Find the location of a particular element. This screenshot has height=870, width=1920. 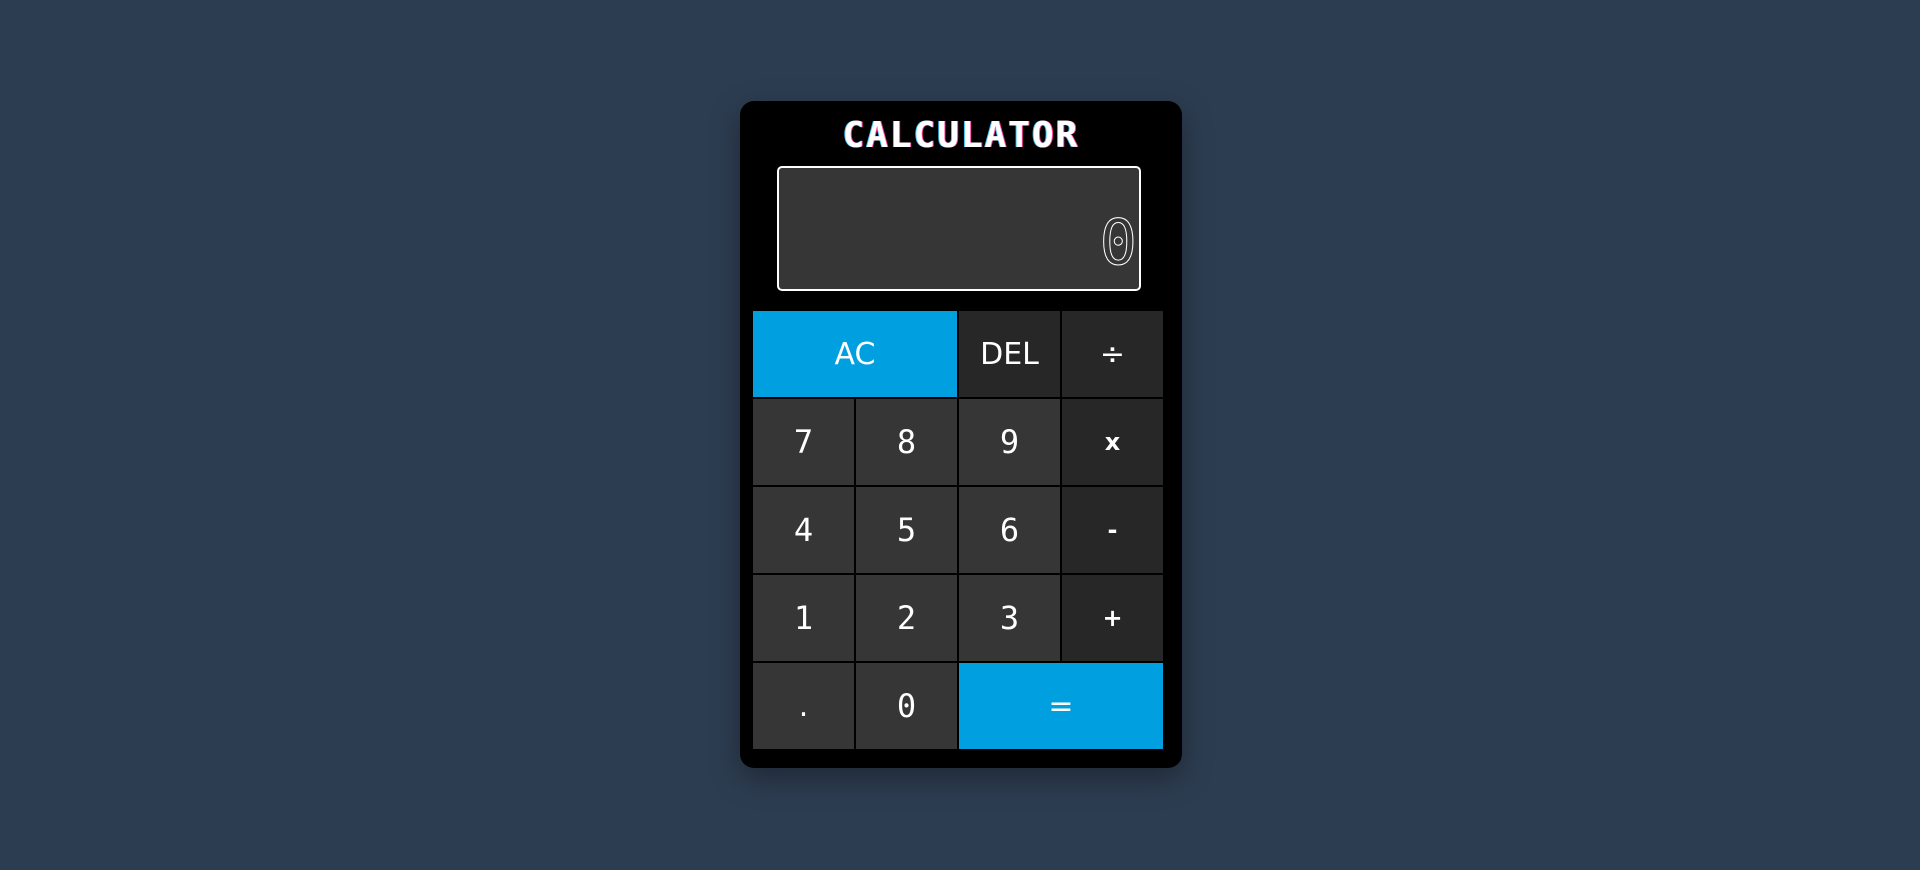

multiply-button: x is located at coordinates (1112, 442).